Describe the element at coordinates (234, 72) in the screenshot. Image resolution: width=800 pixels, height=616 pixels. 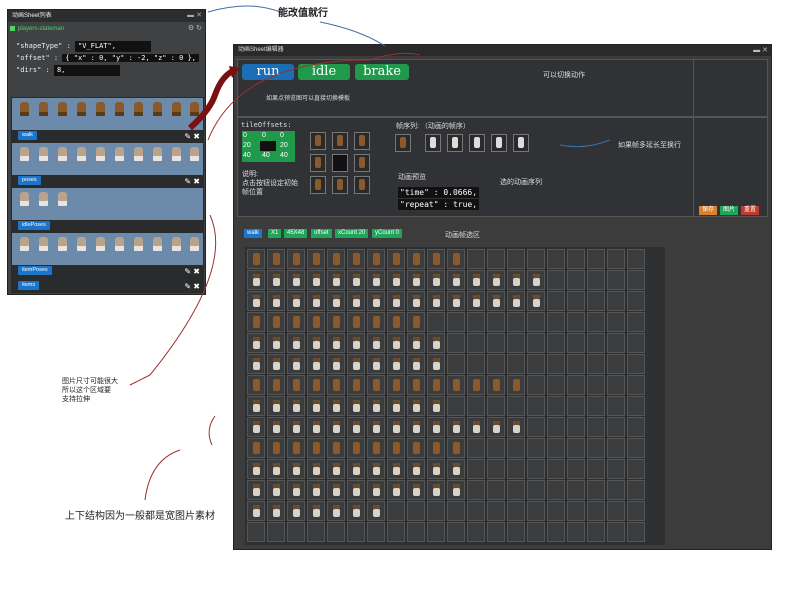
I see `red-arrow-head` at that location.